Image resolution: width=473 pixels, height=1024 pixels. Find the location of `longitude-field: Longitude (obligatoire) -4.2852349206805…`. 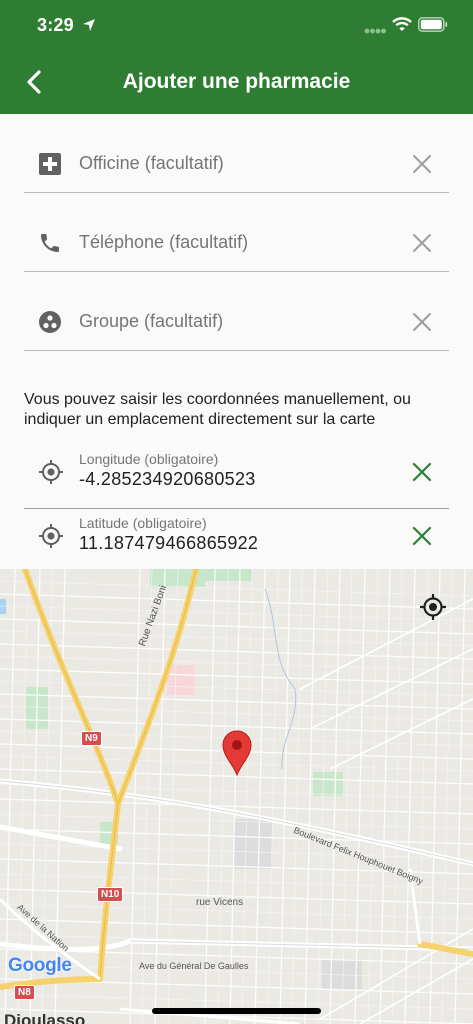

longitude-field: Longitude (obligatoire) -4.2852349206805… is located at coordinates (236, 477).